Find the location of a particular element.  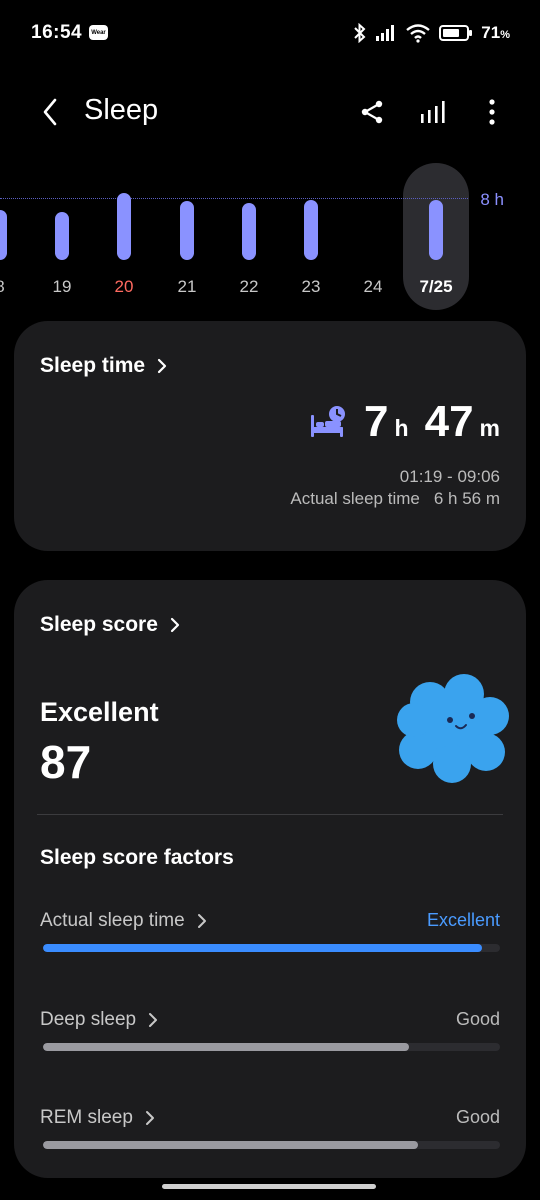

share-button is located at coordinates (372, 112).